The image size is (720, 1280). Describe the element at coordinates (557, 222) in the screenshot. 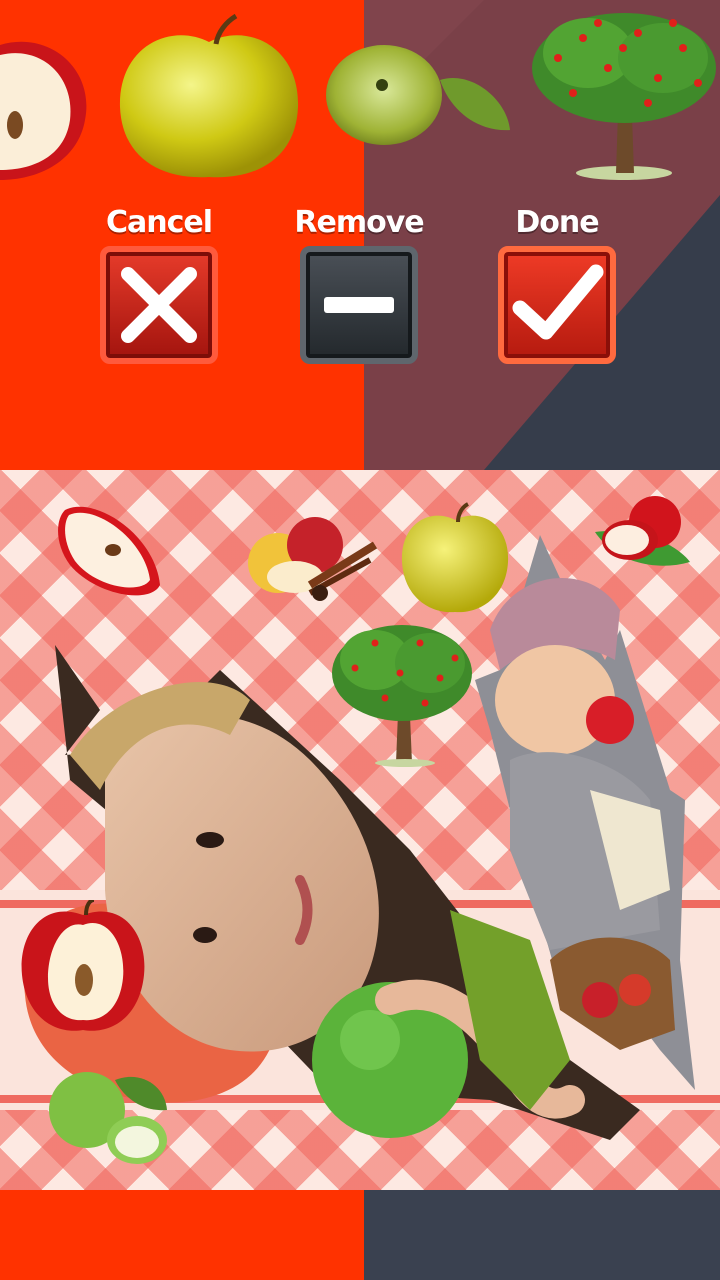

I see `done-label: Done` at that location.